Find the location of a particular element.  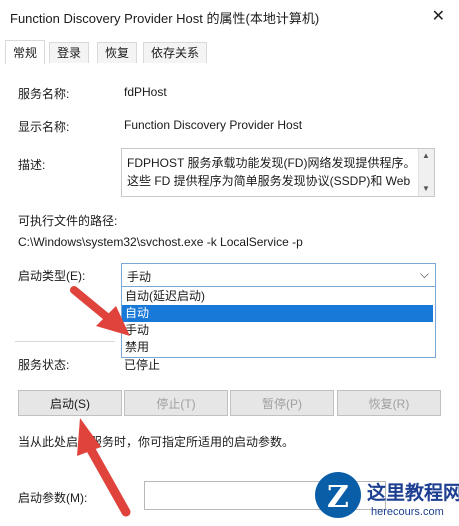

arrow-to-start-button-icon is located at coordinates (104, 467).